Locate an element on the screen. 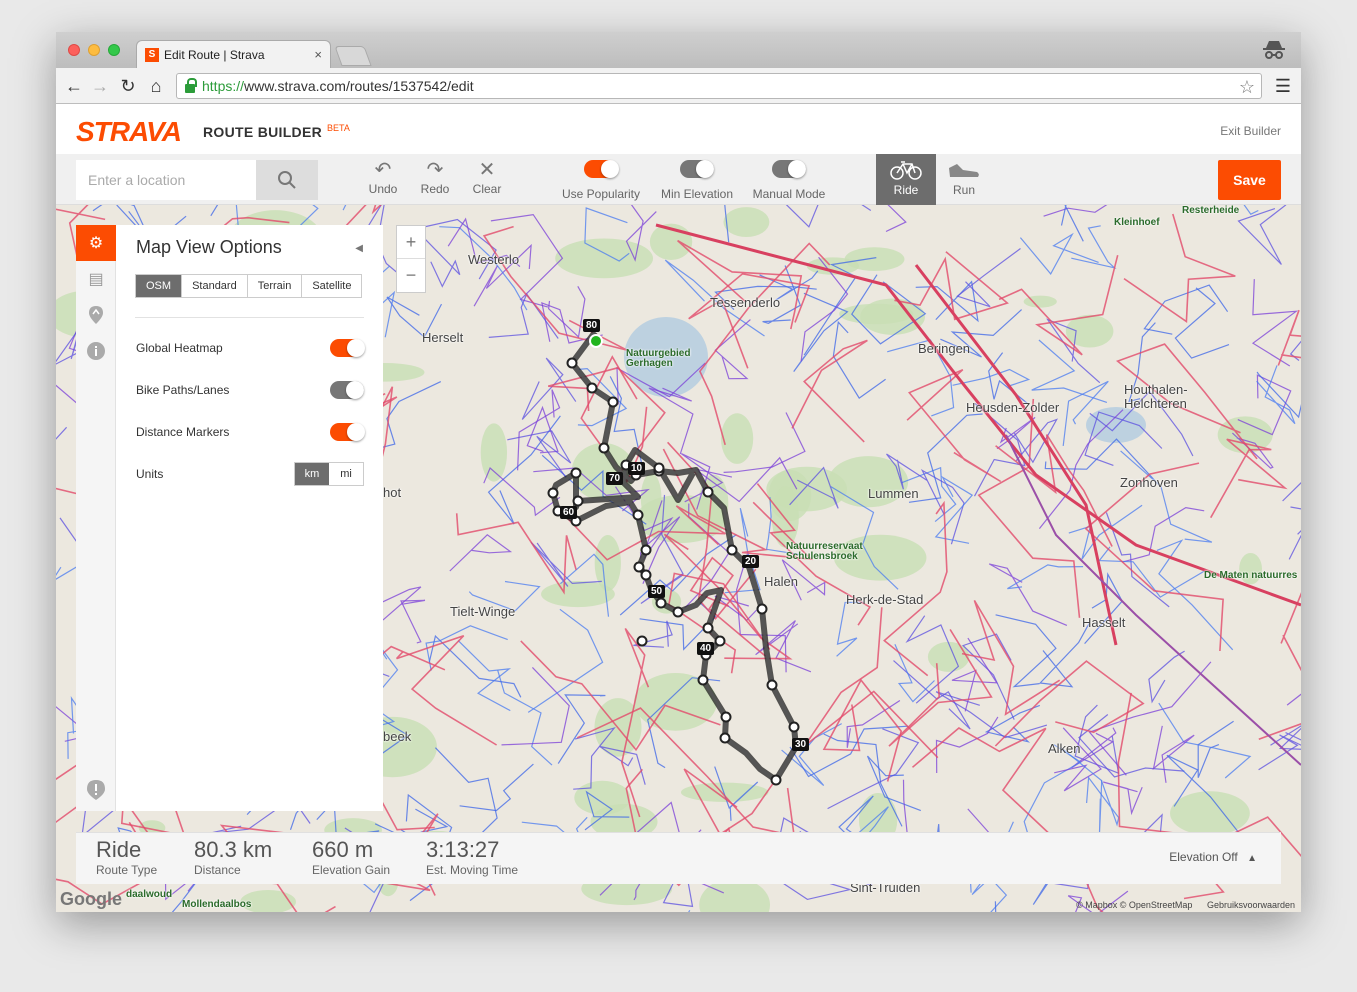  min-elevation-toggle: Min Elevation is located at coordinates (697, 180).